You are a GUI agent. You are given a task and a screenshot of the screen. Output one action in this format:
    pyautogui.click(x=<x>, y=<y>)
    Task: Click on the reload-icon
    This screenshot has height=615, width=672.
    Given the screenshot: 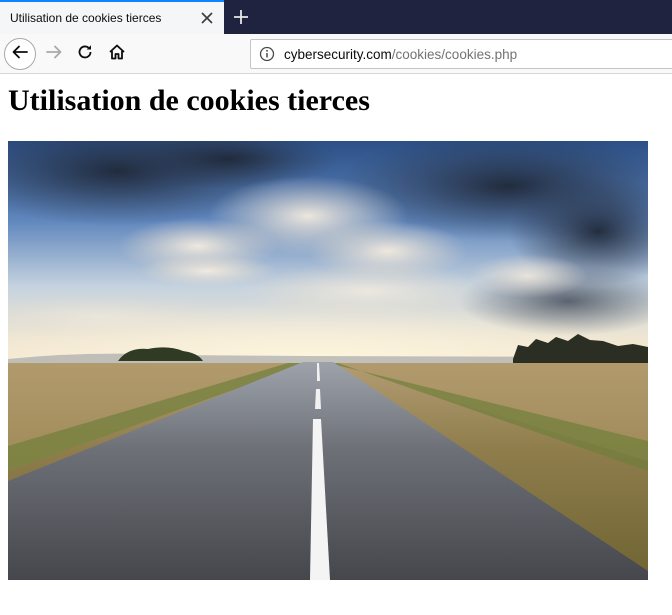 What is the action you would take?
    pyautogui.click(x=85, y=54)
    